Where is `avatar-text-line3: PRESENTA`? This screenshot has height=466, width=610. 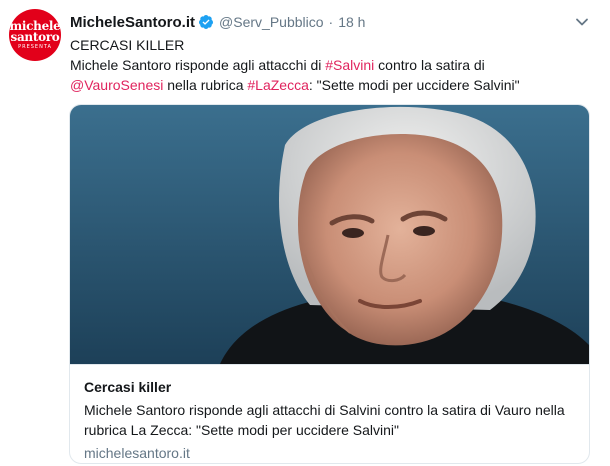
avatar-text-line3: PRESENTA is located at coordinates (35, 46).